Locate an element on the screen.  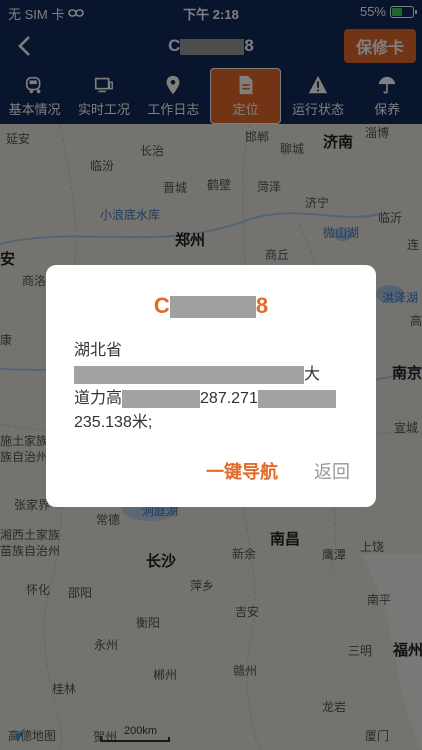
dialog-title-start: C is located at coordinates (161, 305).